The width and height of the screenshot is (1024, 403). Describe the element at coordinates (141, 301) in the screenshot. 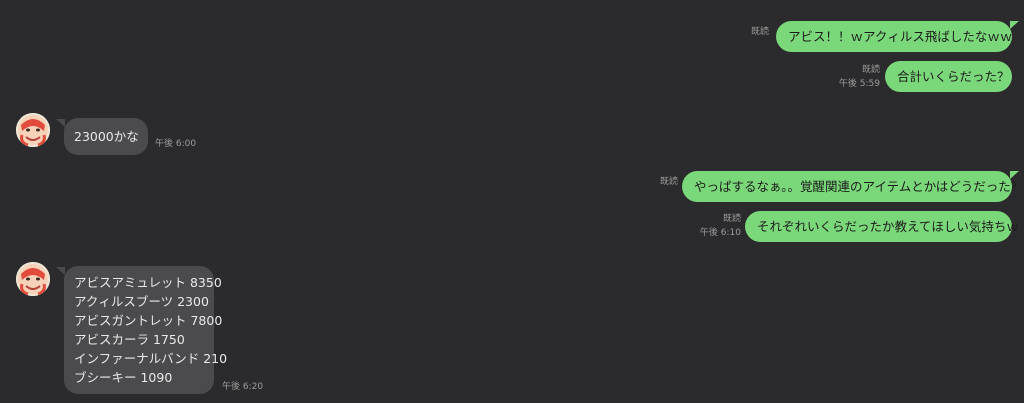

I see `message-line: アクィルスブーツ 2300` at that location.